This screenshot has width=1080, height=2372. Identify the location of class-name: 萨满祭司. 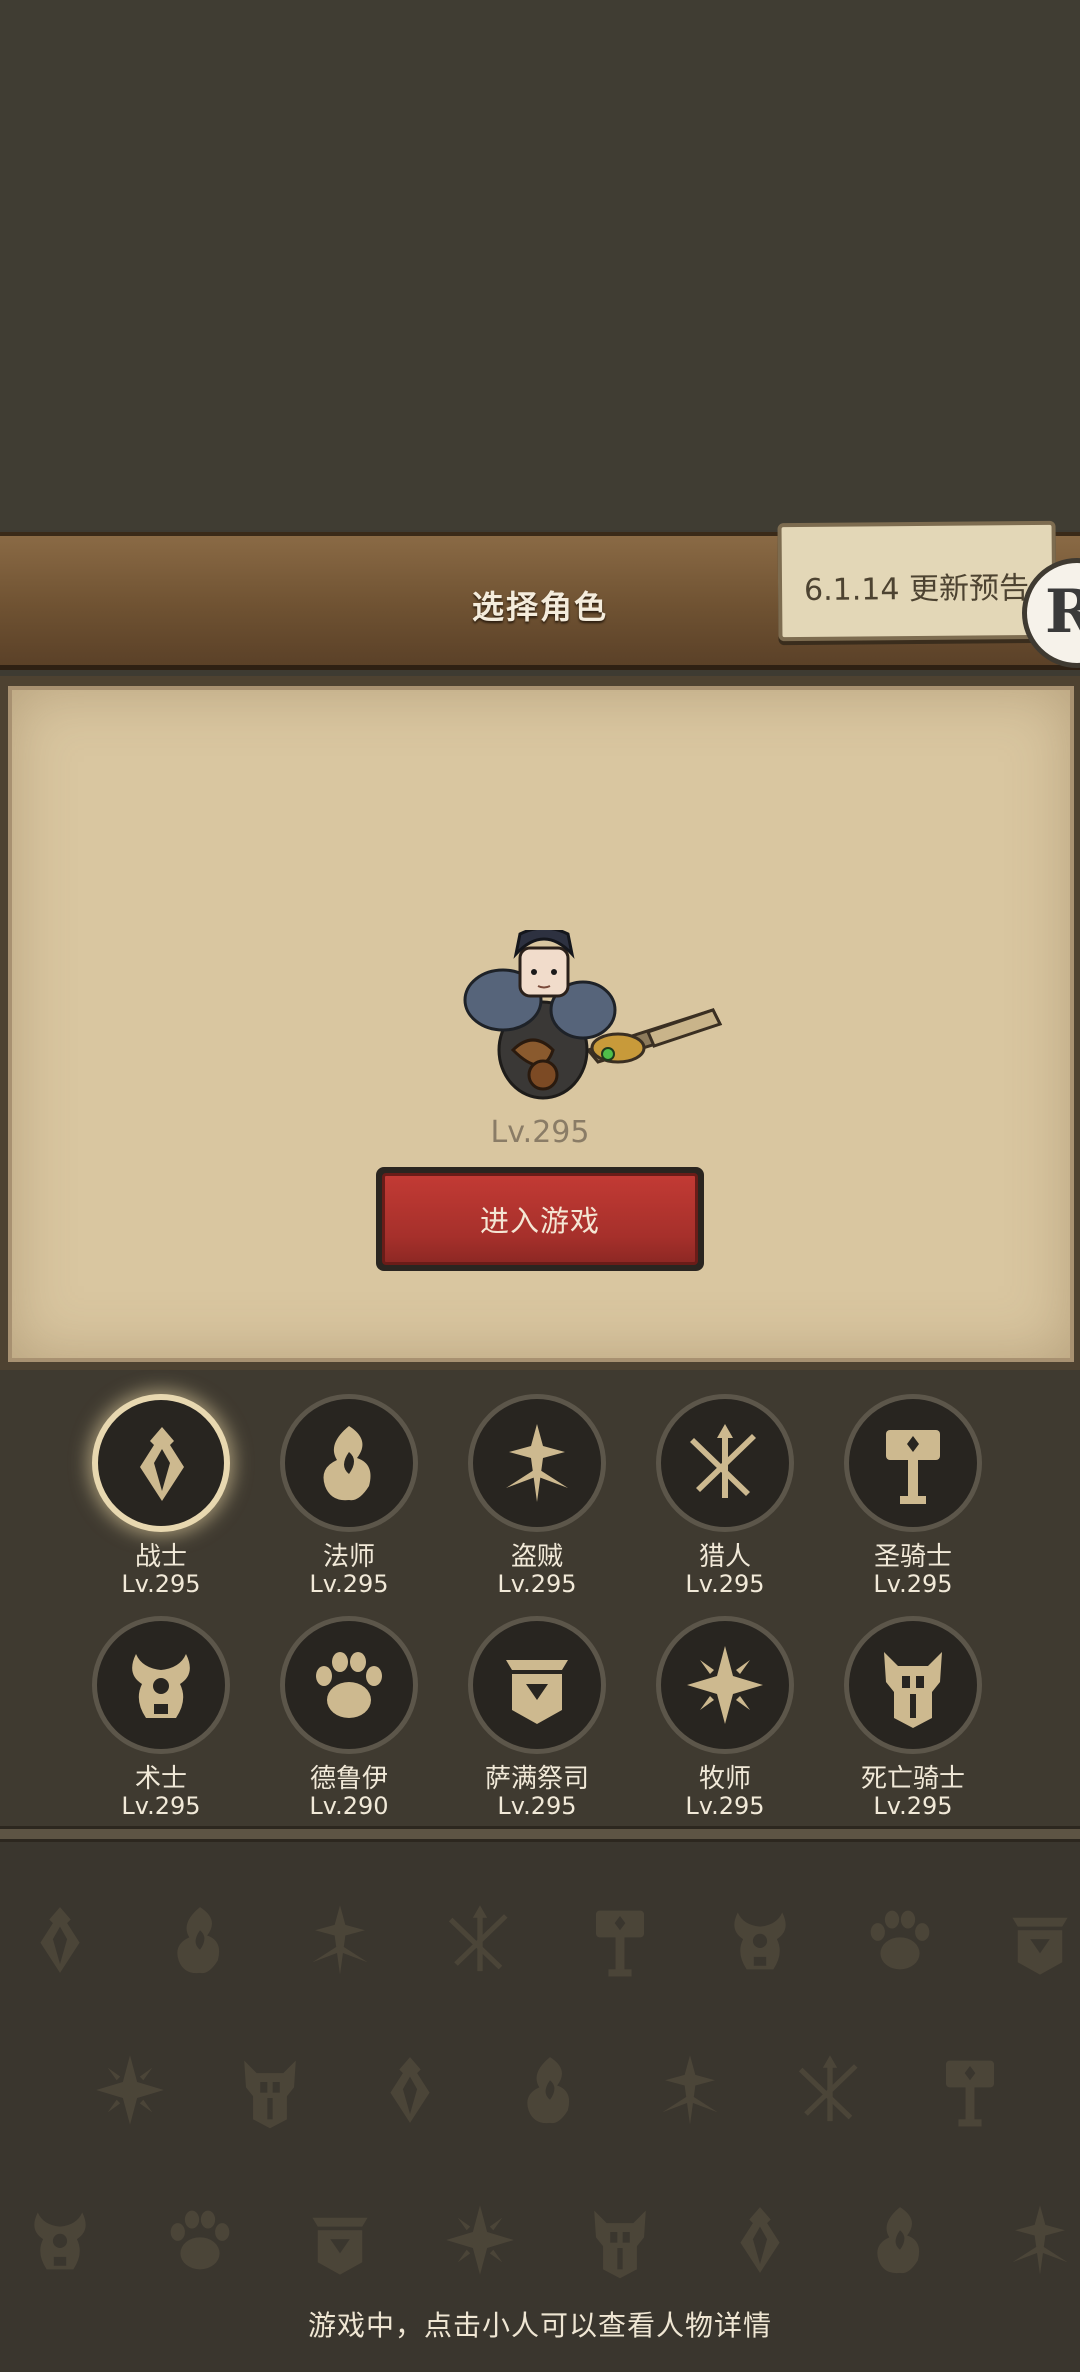
(536, 1779).